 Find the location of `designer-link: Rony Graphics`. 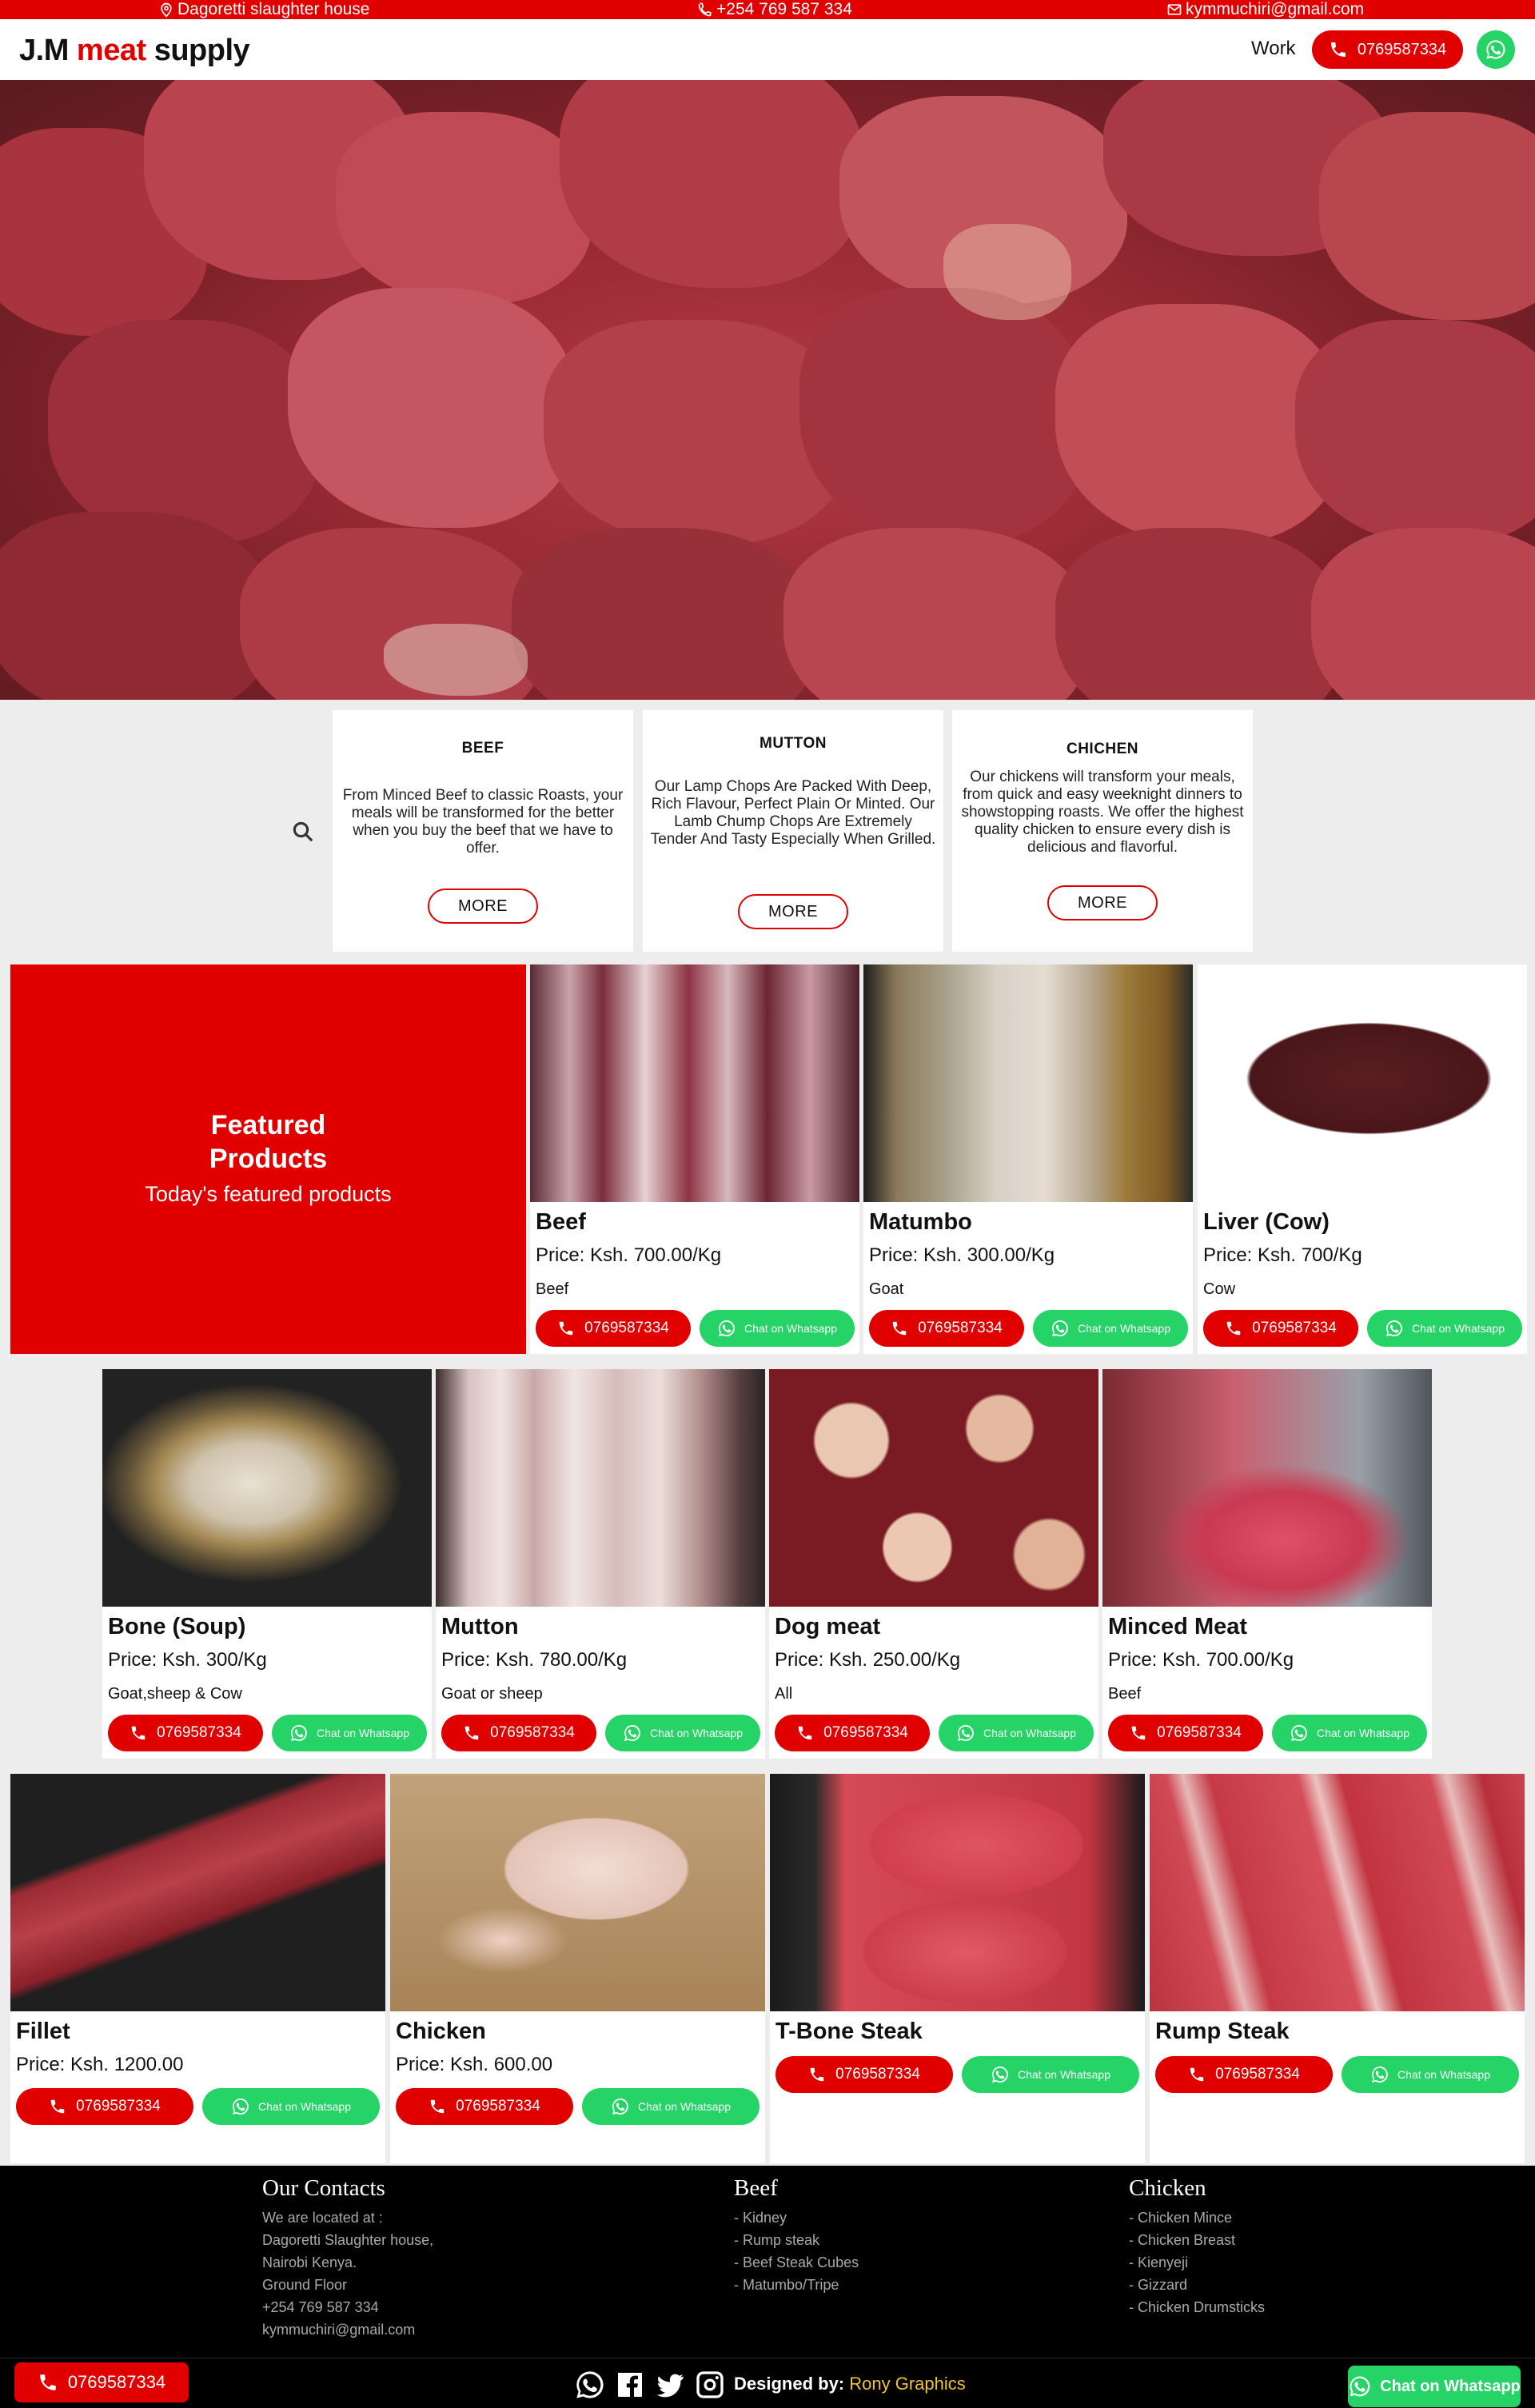

designer-link: Rony Graphics is located at coordinates (907, 2384).